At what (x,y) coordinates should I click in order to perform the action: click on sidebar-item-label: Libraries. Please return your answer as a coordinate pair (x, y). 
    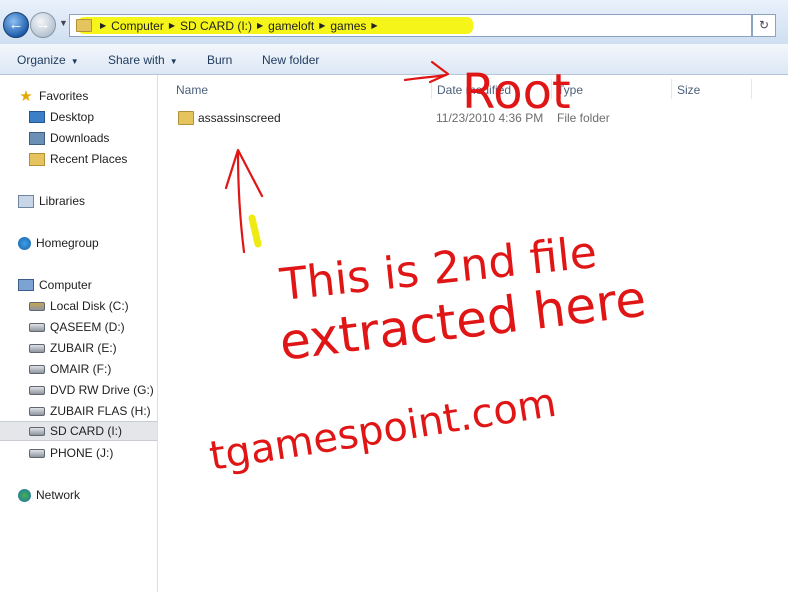
    Looking at the image, I should click on (62, 201).